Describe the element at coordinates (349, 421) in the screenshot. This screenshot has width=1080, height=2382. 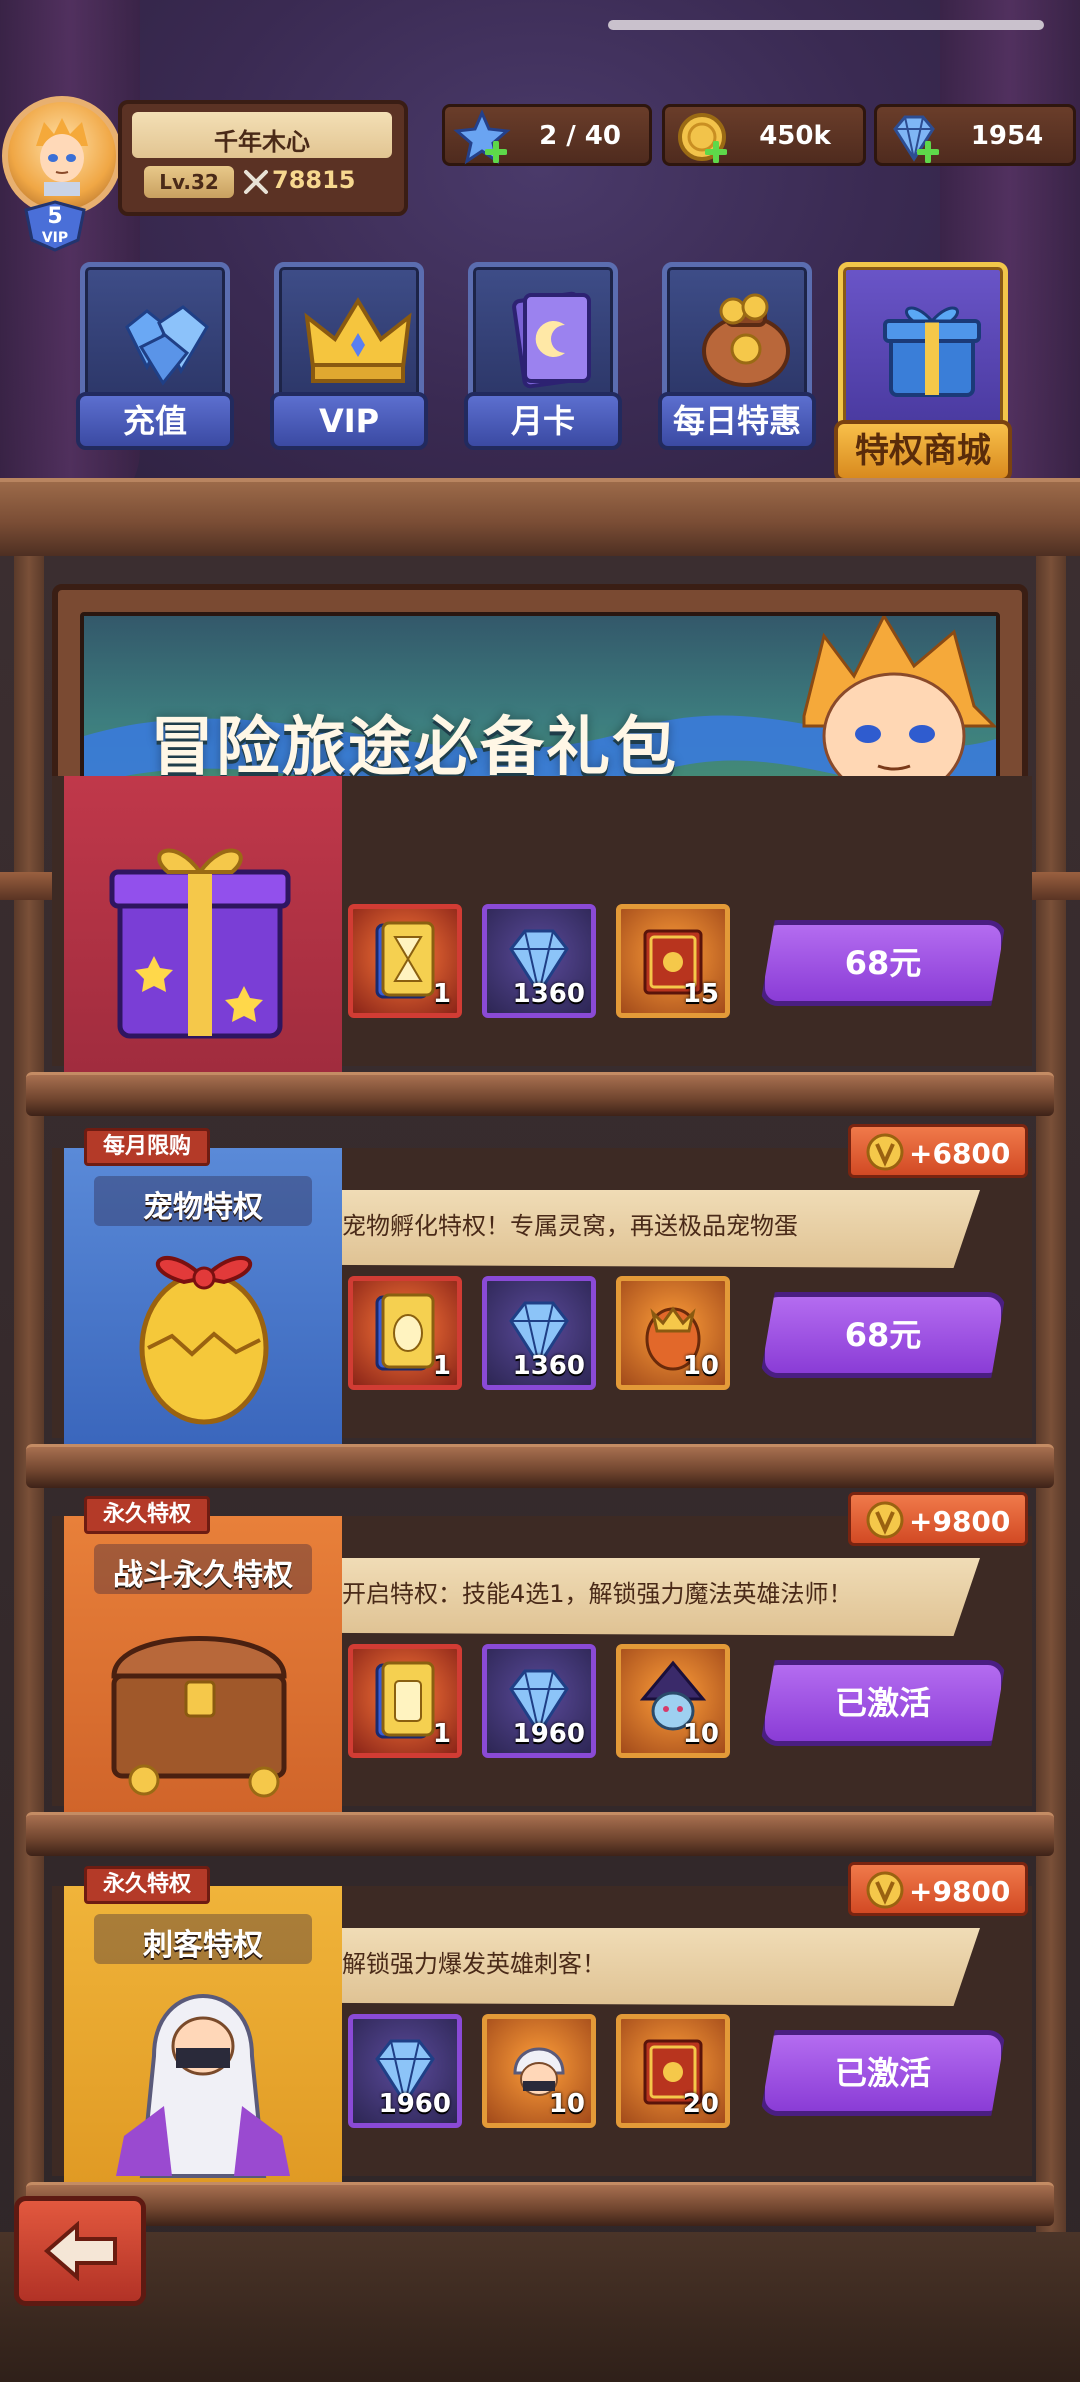
I see `tab-label: VIP` at that location.